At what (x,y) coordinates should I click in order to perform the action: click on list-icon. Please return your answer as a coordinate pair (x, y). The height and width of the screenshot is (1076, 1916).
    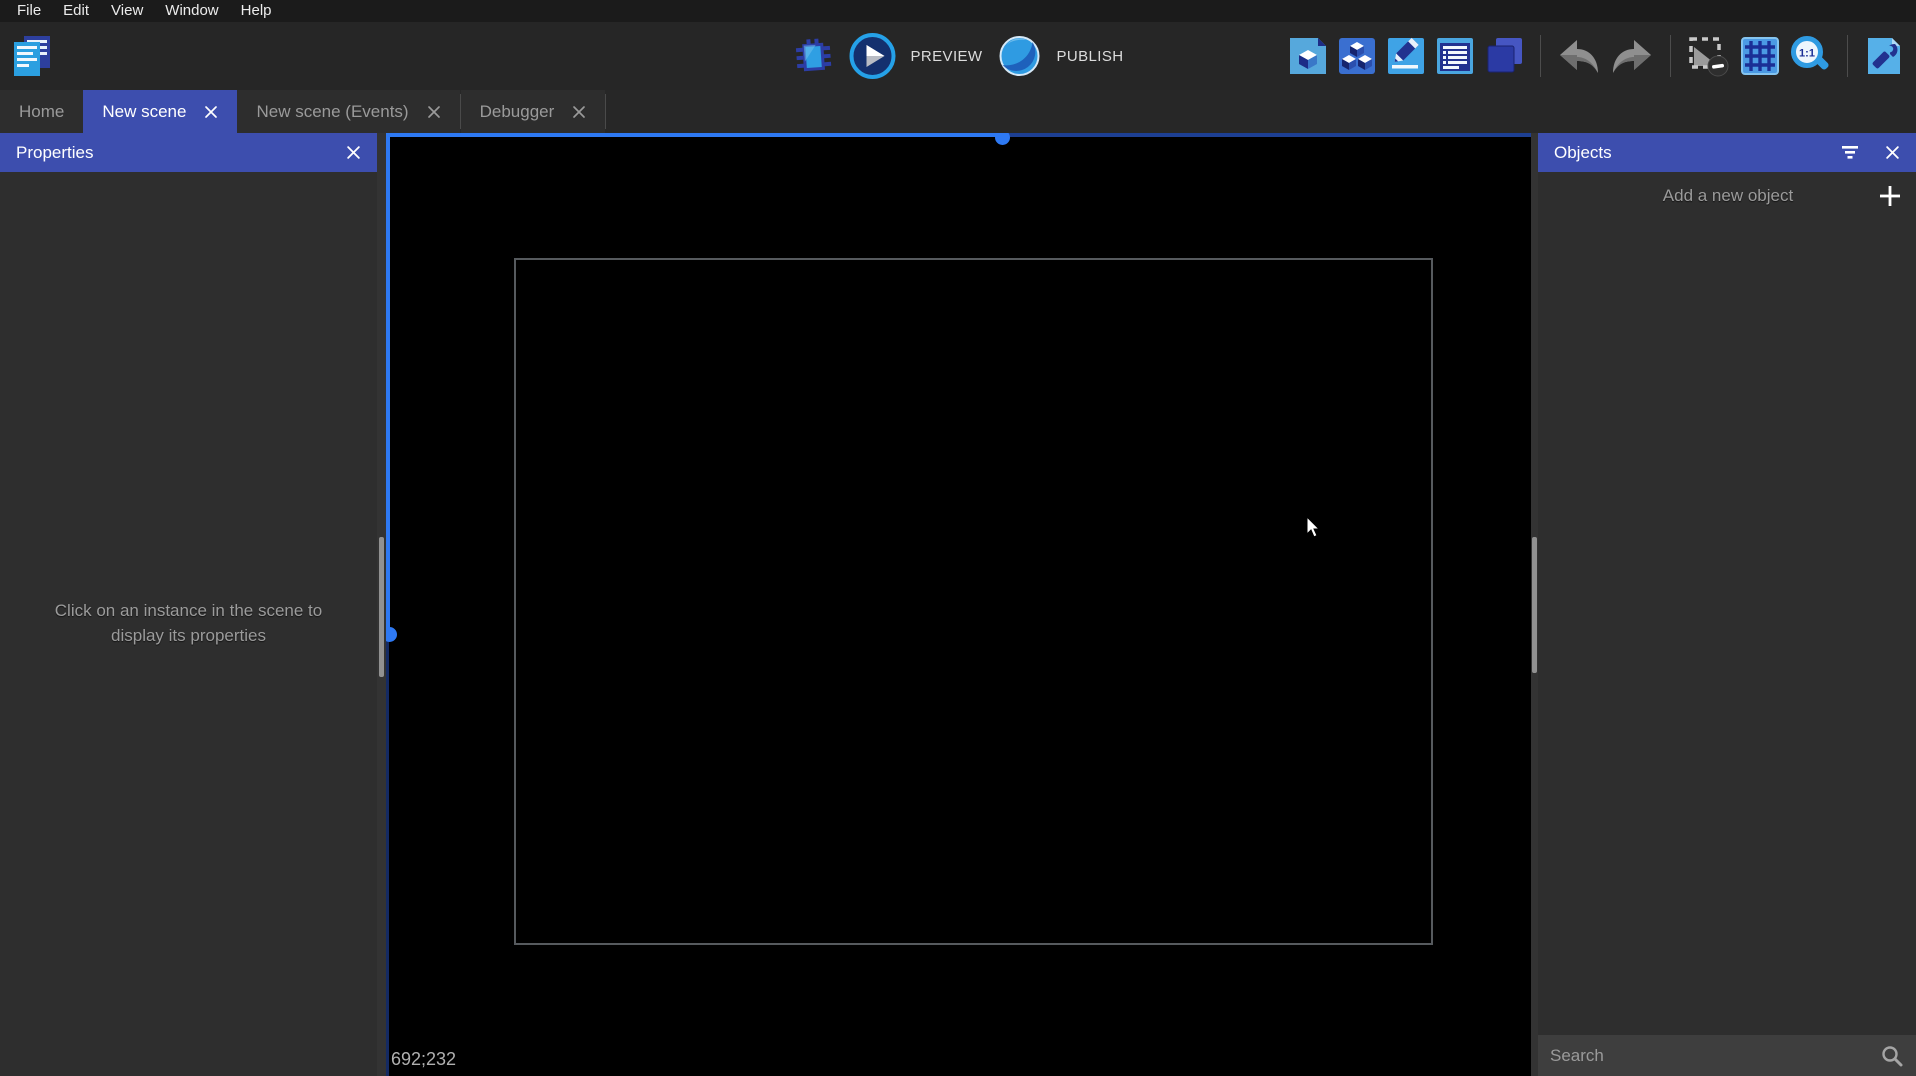
    Looking at the image, I should click on (1455, 56).